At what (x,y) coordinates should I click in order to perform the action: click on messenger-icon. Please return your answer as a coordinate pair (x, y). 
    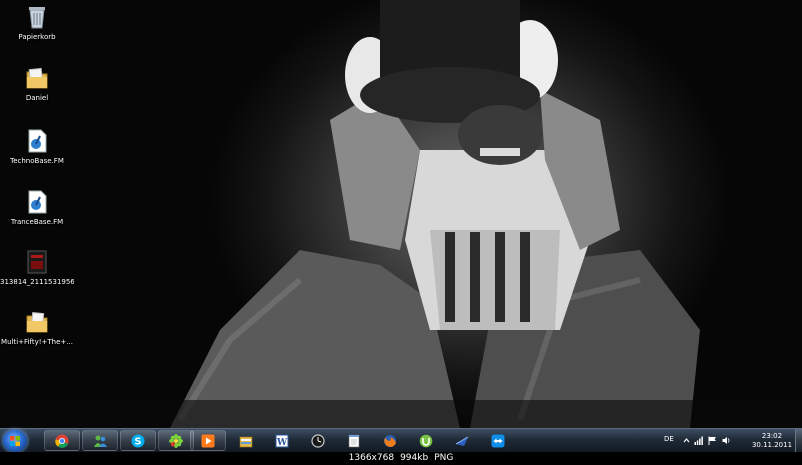
    Looking at the image, I should click on (100, 441).